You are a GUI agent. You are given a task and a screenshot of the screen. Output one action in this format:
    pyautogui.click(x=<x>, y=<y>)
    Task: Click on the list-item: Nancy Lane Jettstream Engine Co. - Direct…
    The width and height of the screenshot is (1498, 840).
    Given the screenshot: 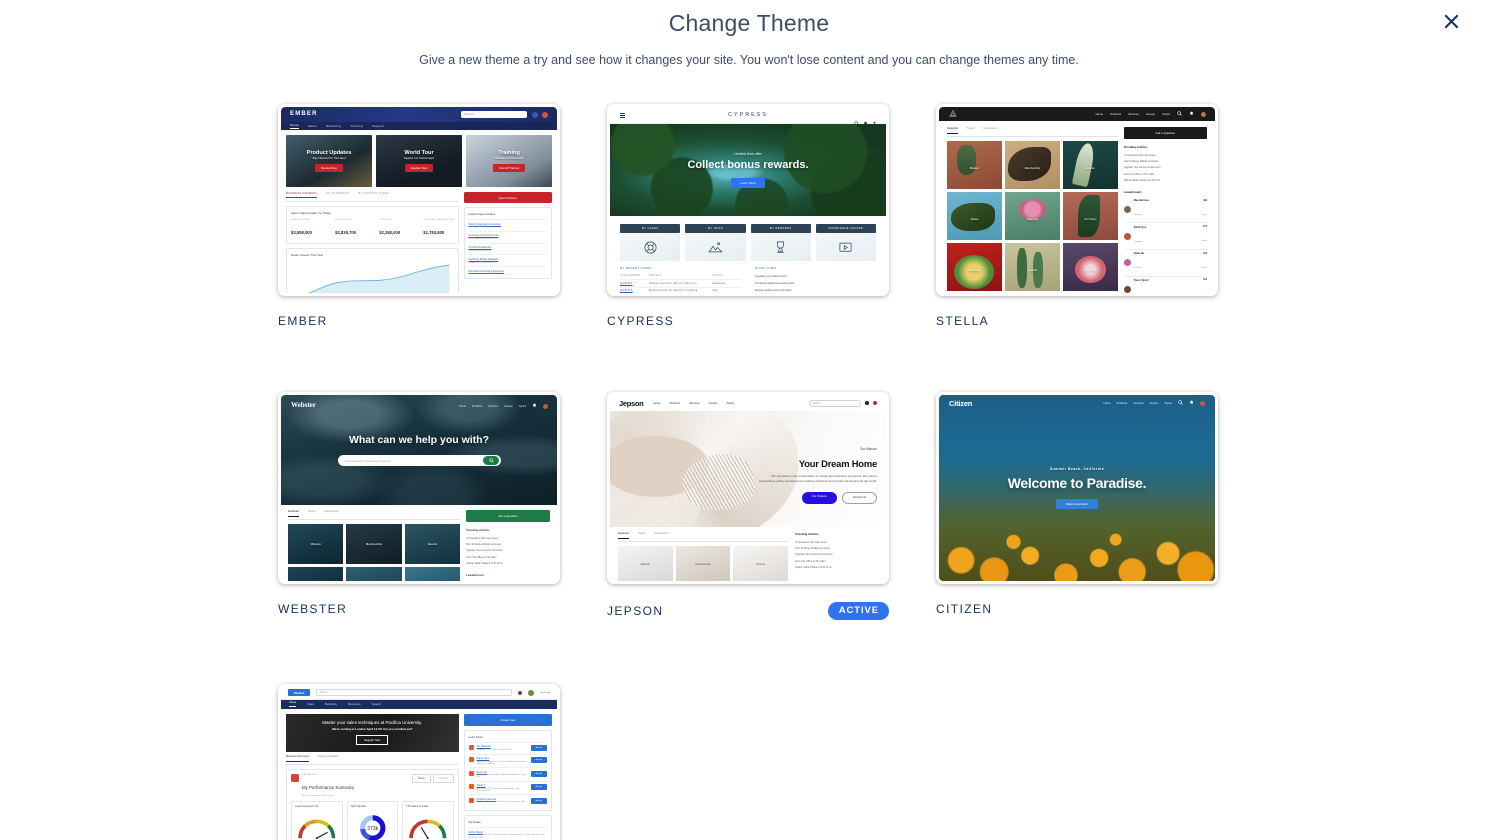 What is the action you would take?
    pyautogui.click(x=507, y=760)
    